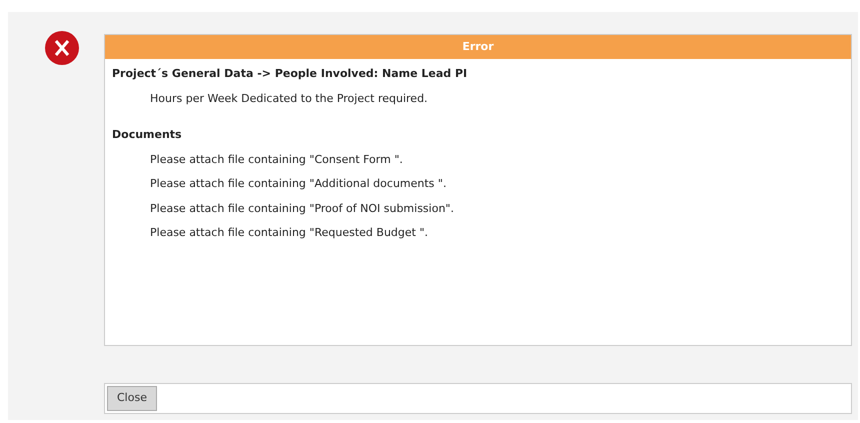  Describe the element at coordinates (478, 47) in the screenshot. I see `dialog-title: Error` at that location.